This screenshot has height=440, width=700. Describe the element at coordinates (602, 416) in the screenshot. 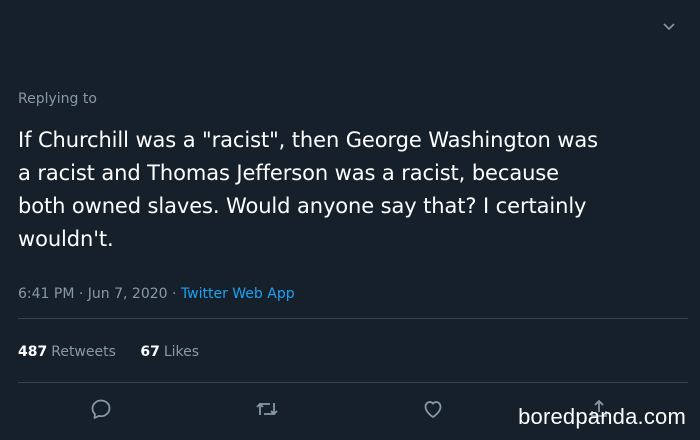

I see `watermark-text: boredpanda.com` at that location.